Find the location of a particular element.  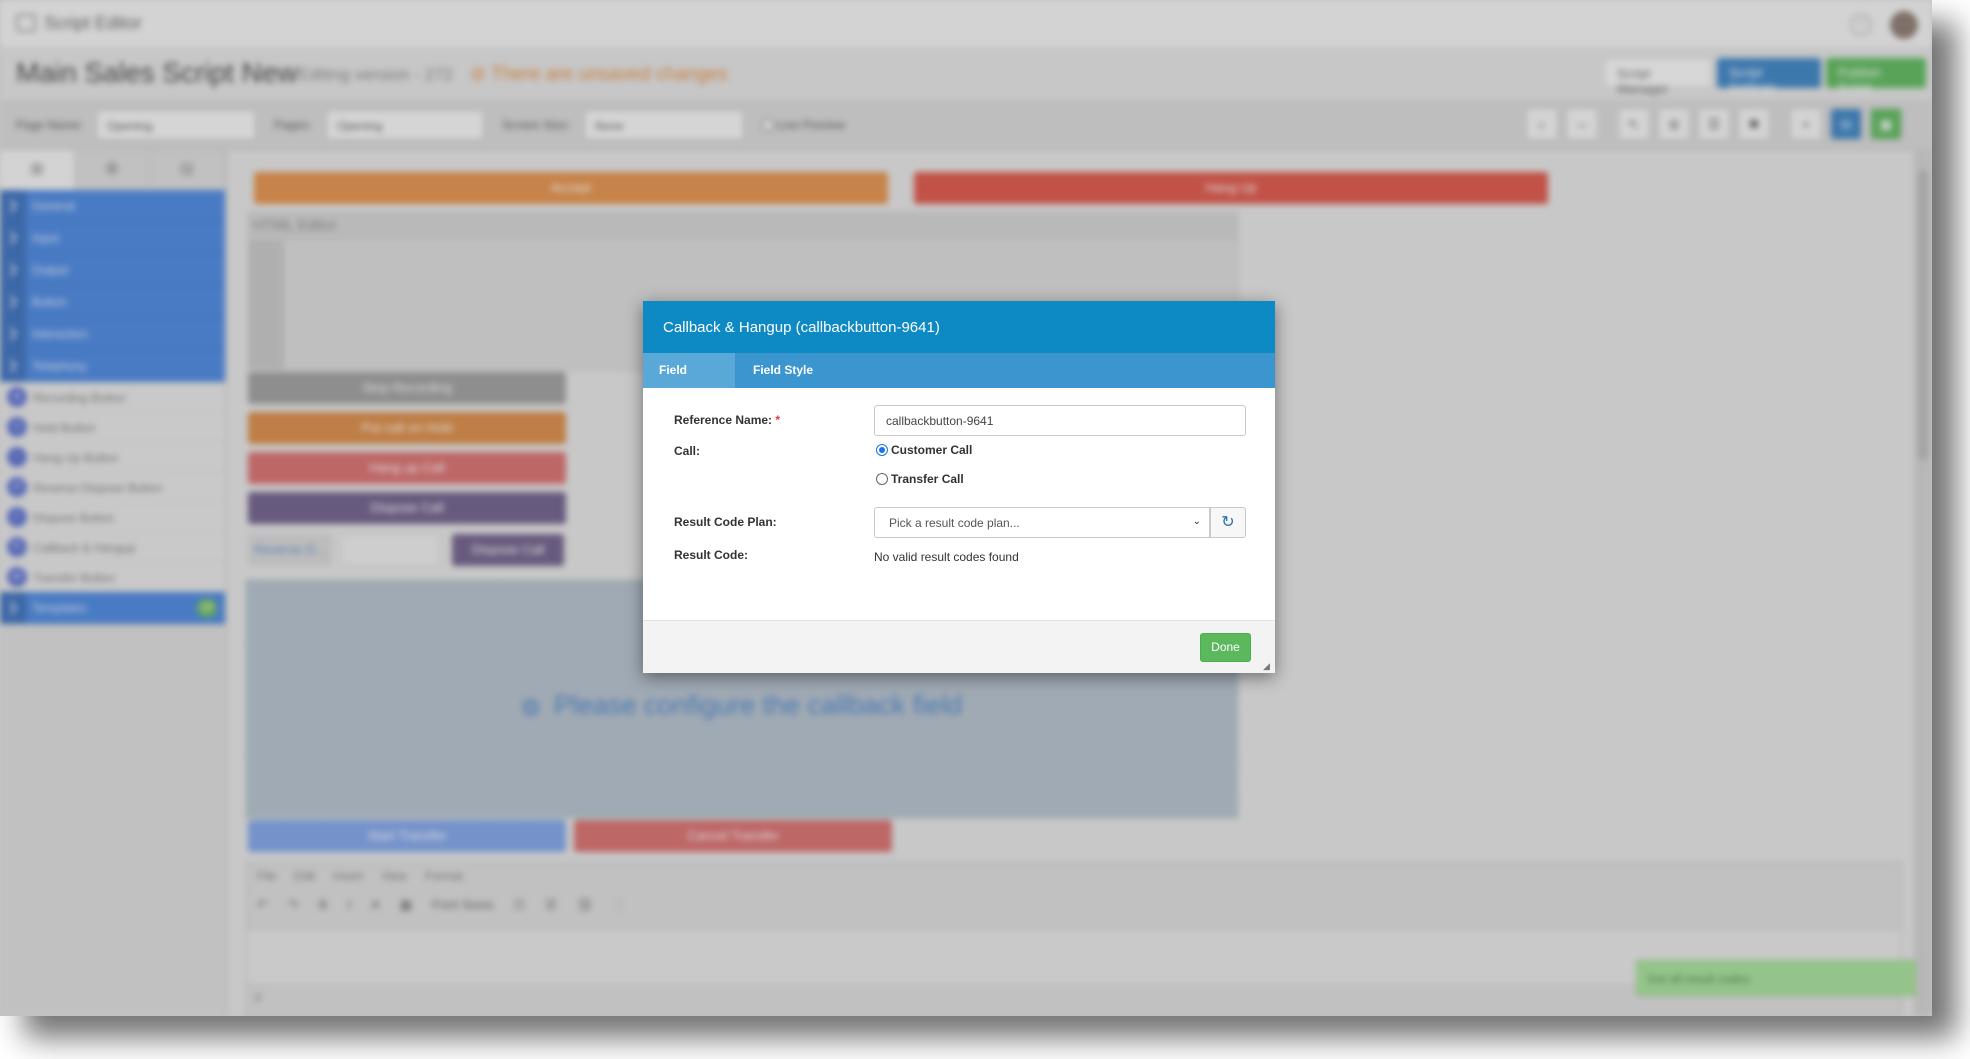

tab-field-style: Field Style is located at coordinates (783, 370).